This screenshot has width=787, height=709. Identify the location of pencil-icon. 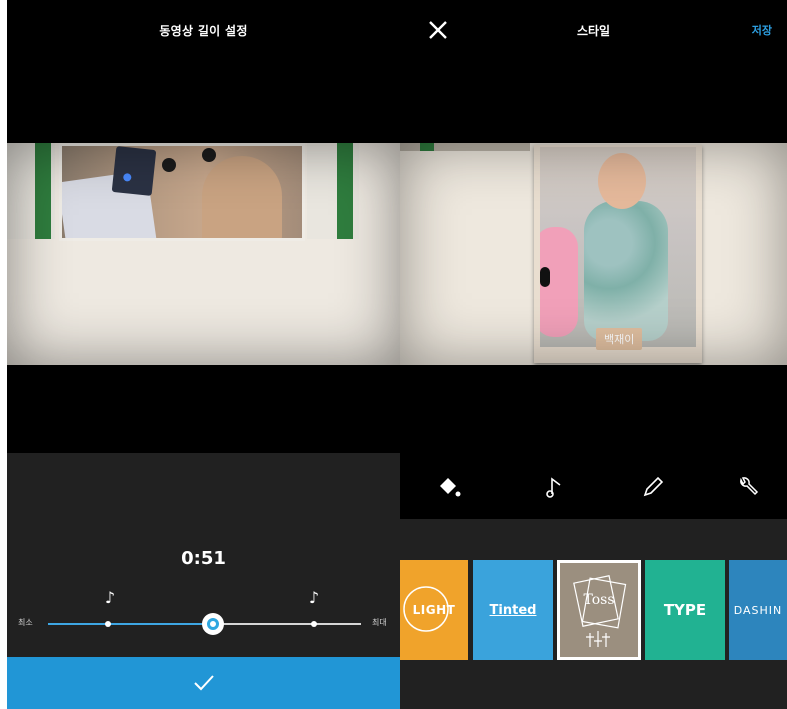
(653, 487).